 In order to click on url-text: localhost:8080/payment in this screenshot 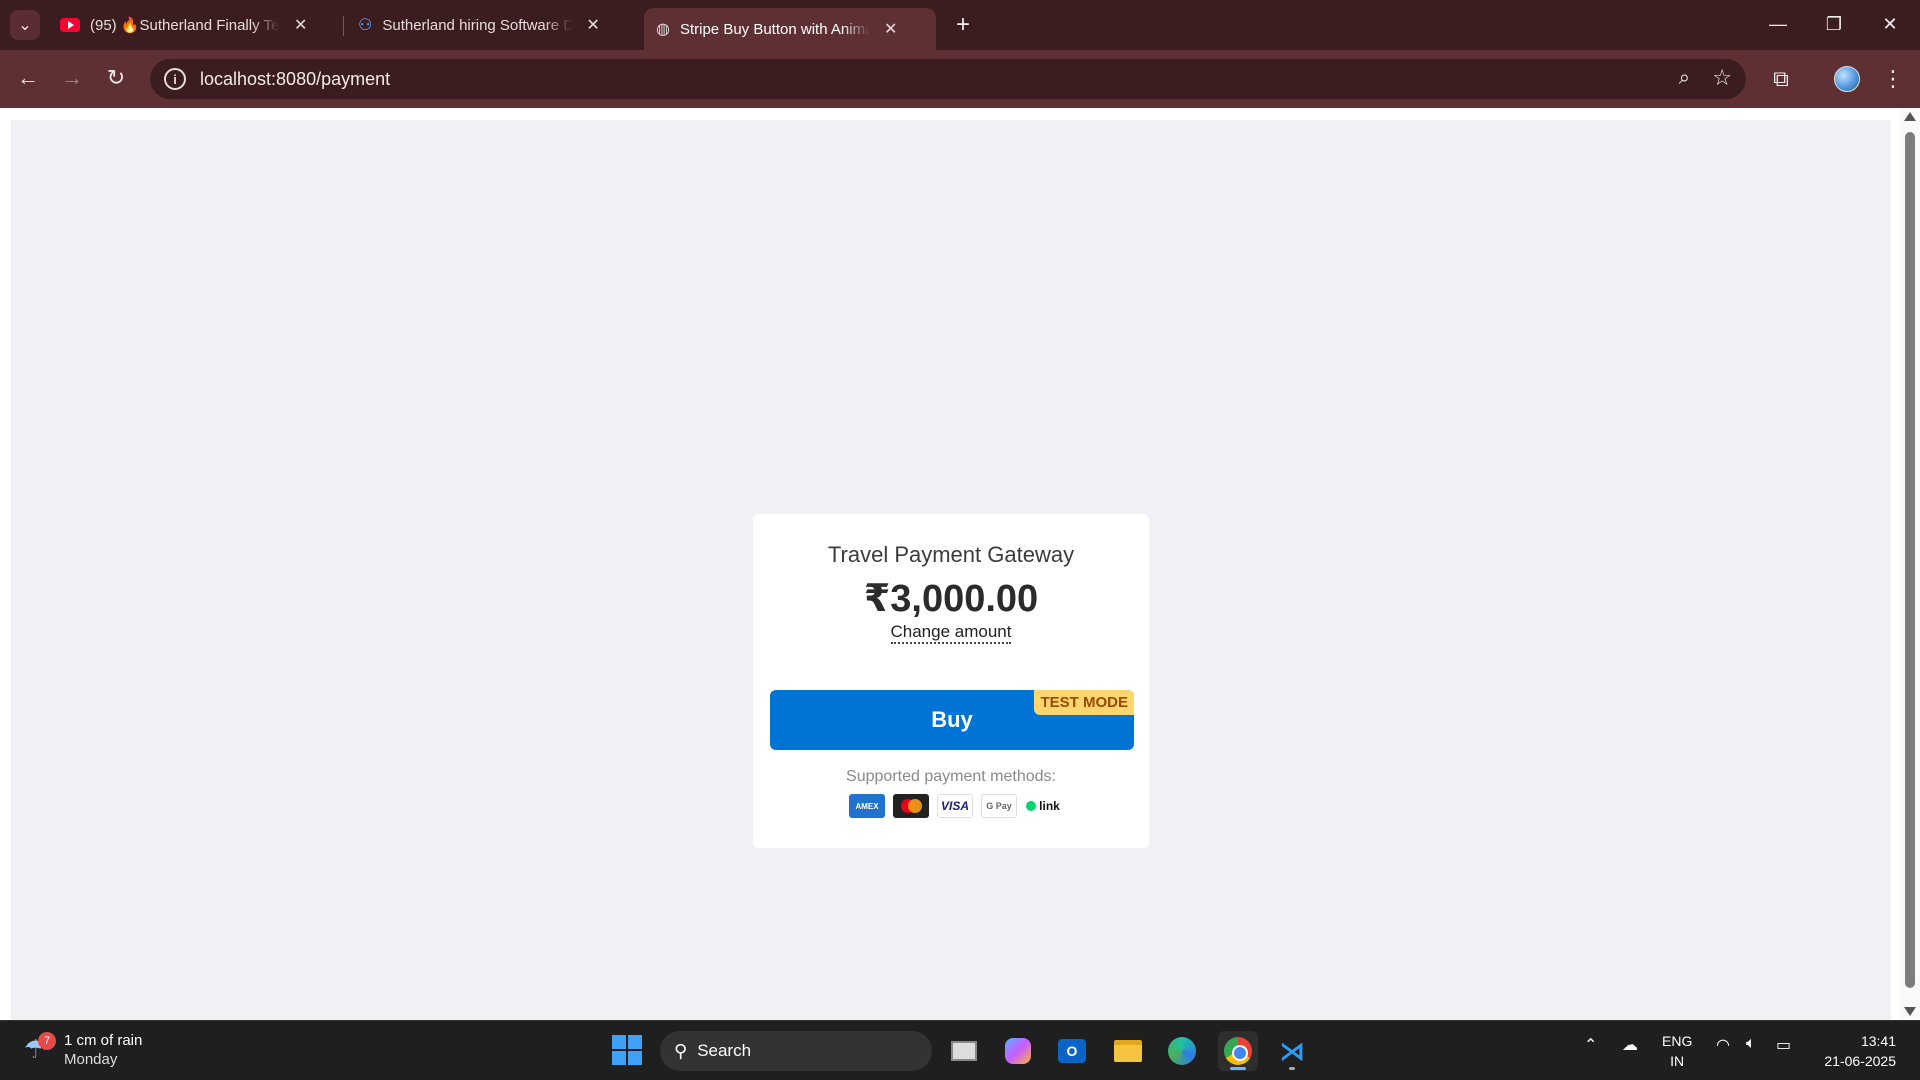, I will do `click(295, 79)`.